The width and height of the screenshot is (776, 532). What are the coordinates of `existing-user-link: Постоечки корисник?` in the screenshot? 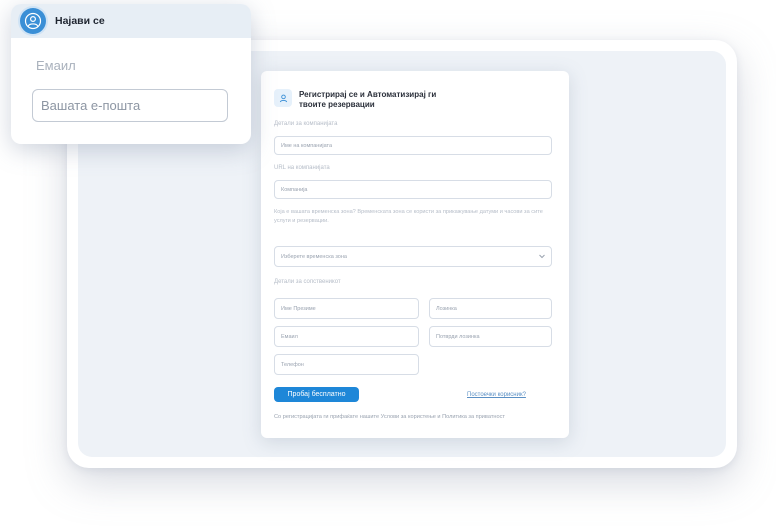 It's located at (496, 395).